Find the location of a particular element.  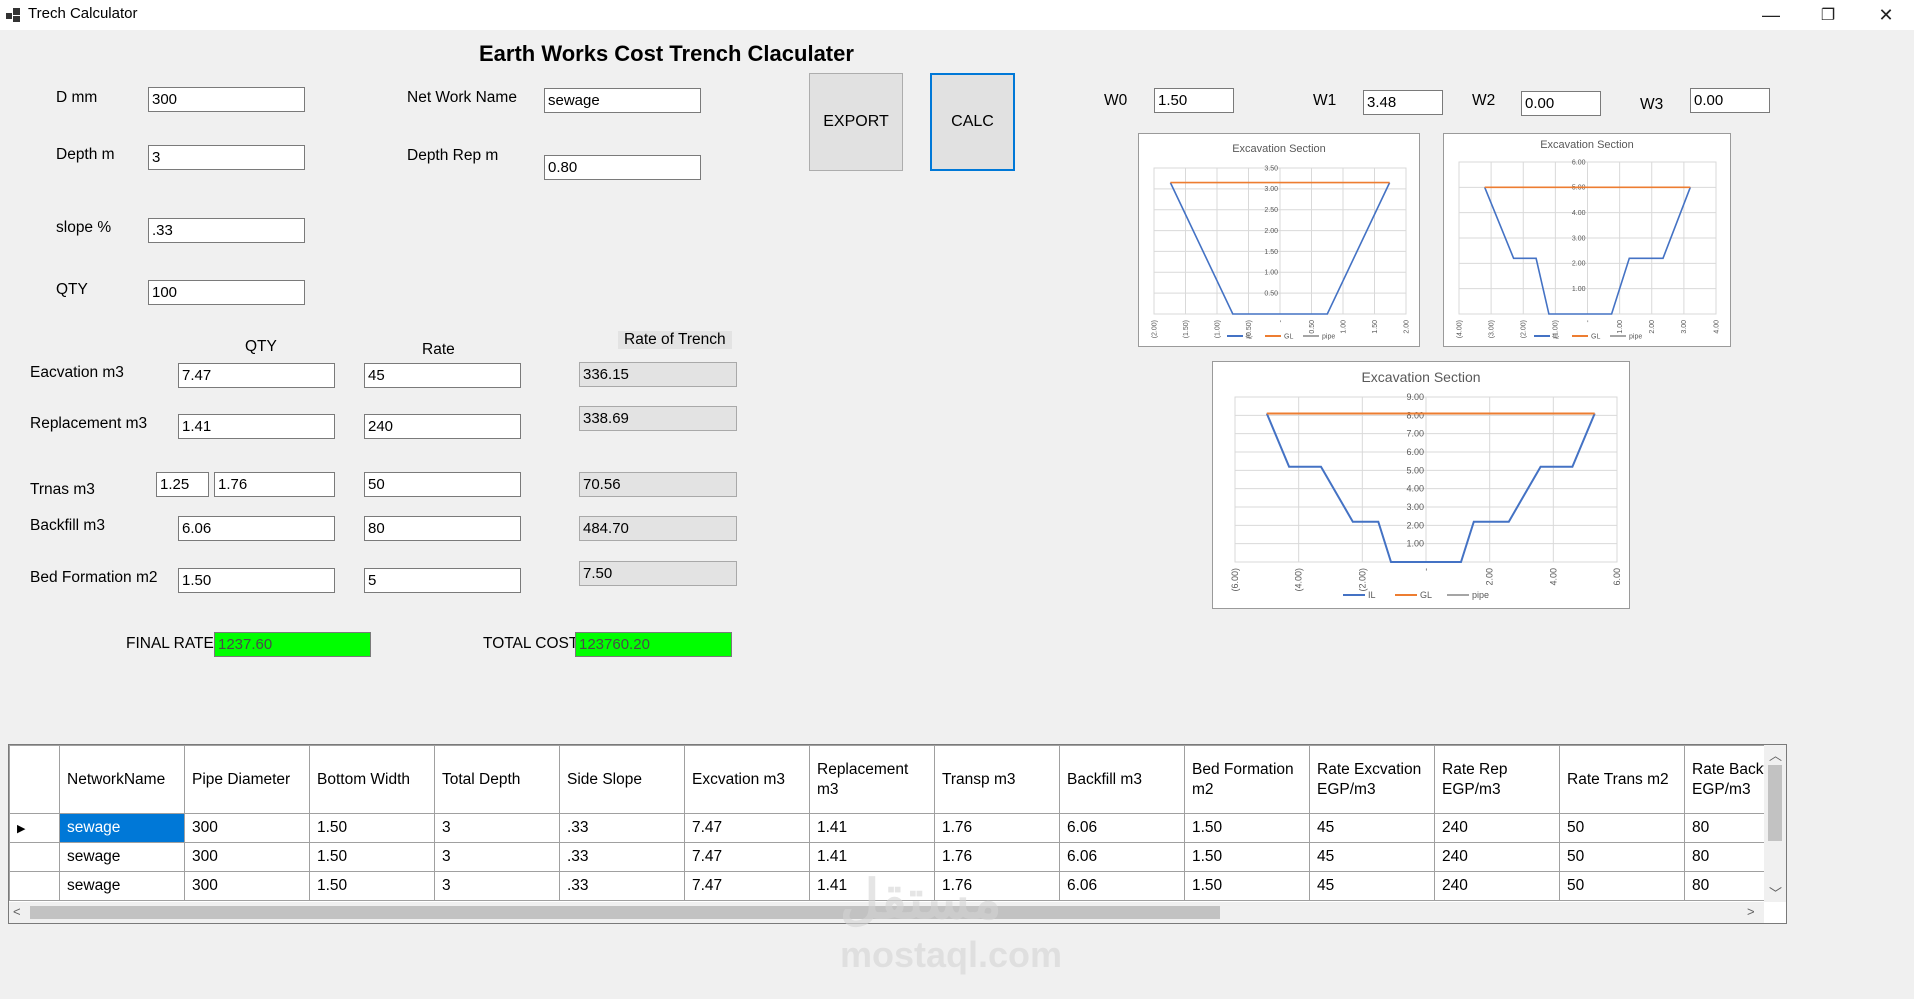

slope-input is located at coordinates (226, 230).